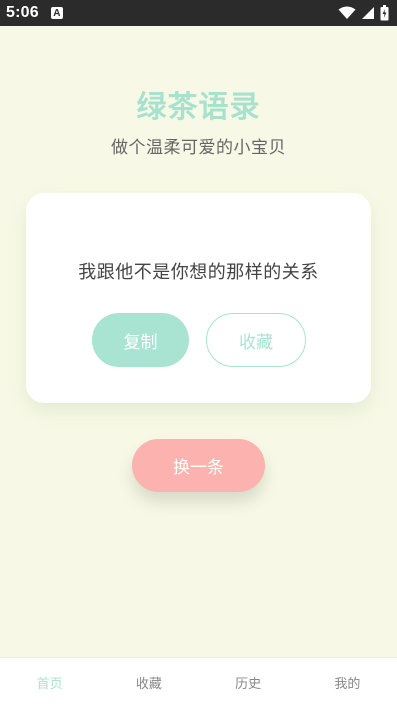 This screenshot has height=707, width=397. Describe the element at coordinates (347, 682) in the screenshot. I see `tab-profile: 我的` at that location.